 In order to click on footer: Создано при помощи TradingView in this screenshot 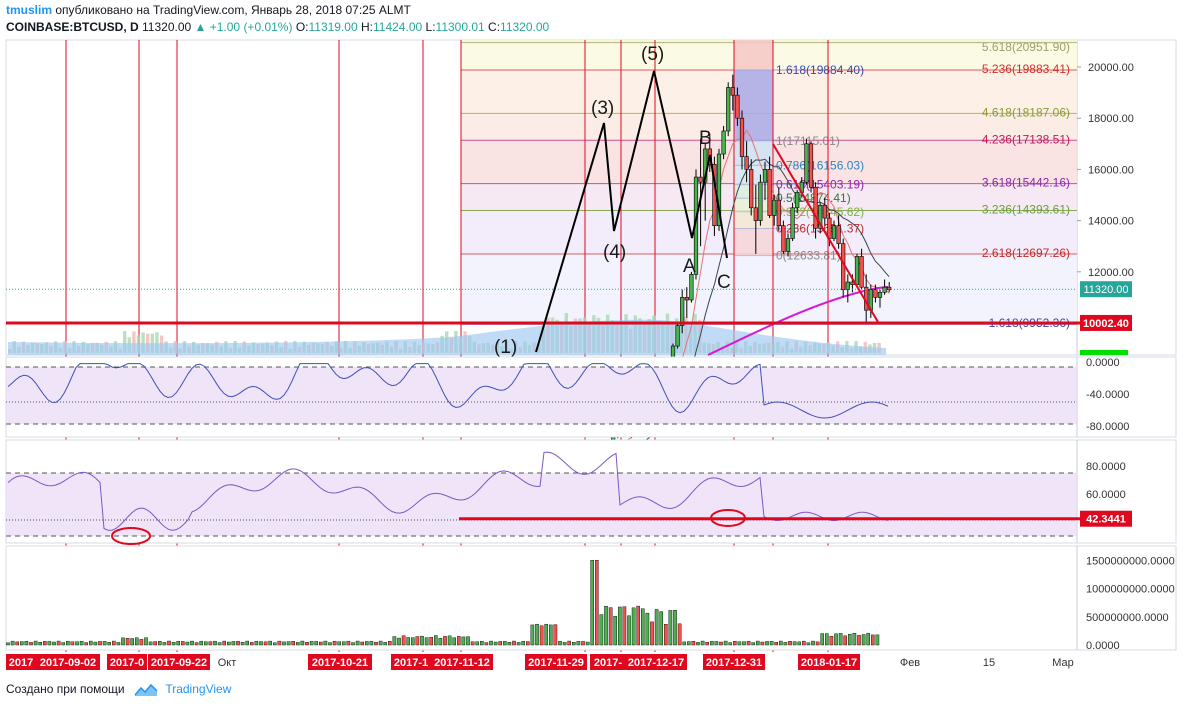, I will do `click(118, 689)`.